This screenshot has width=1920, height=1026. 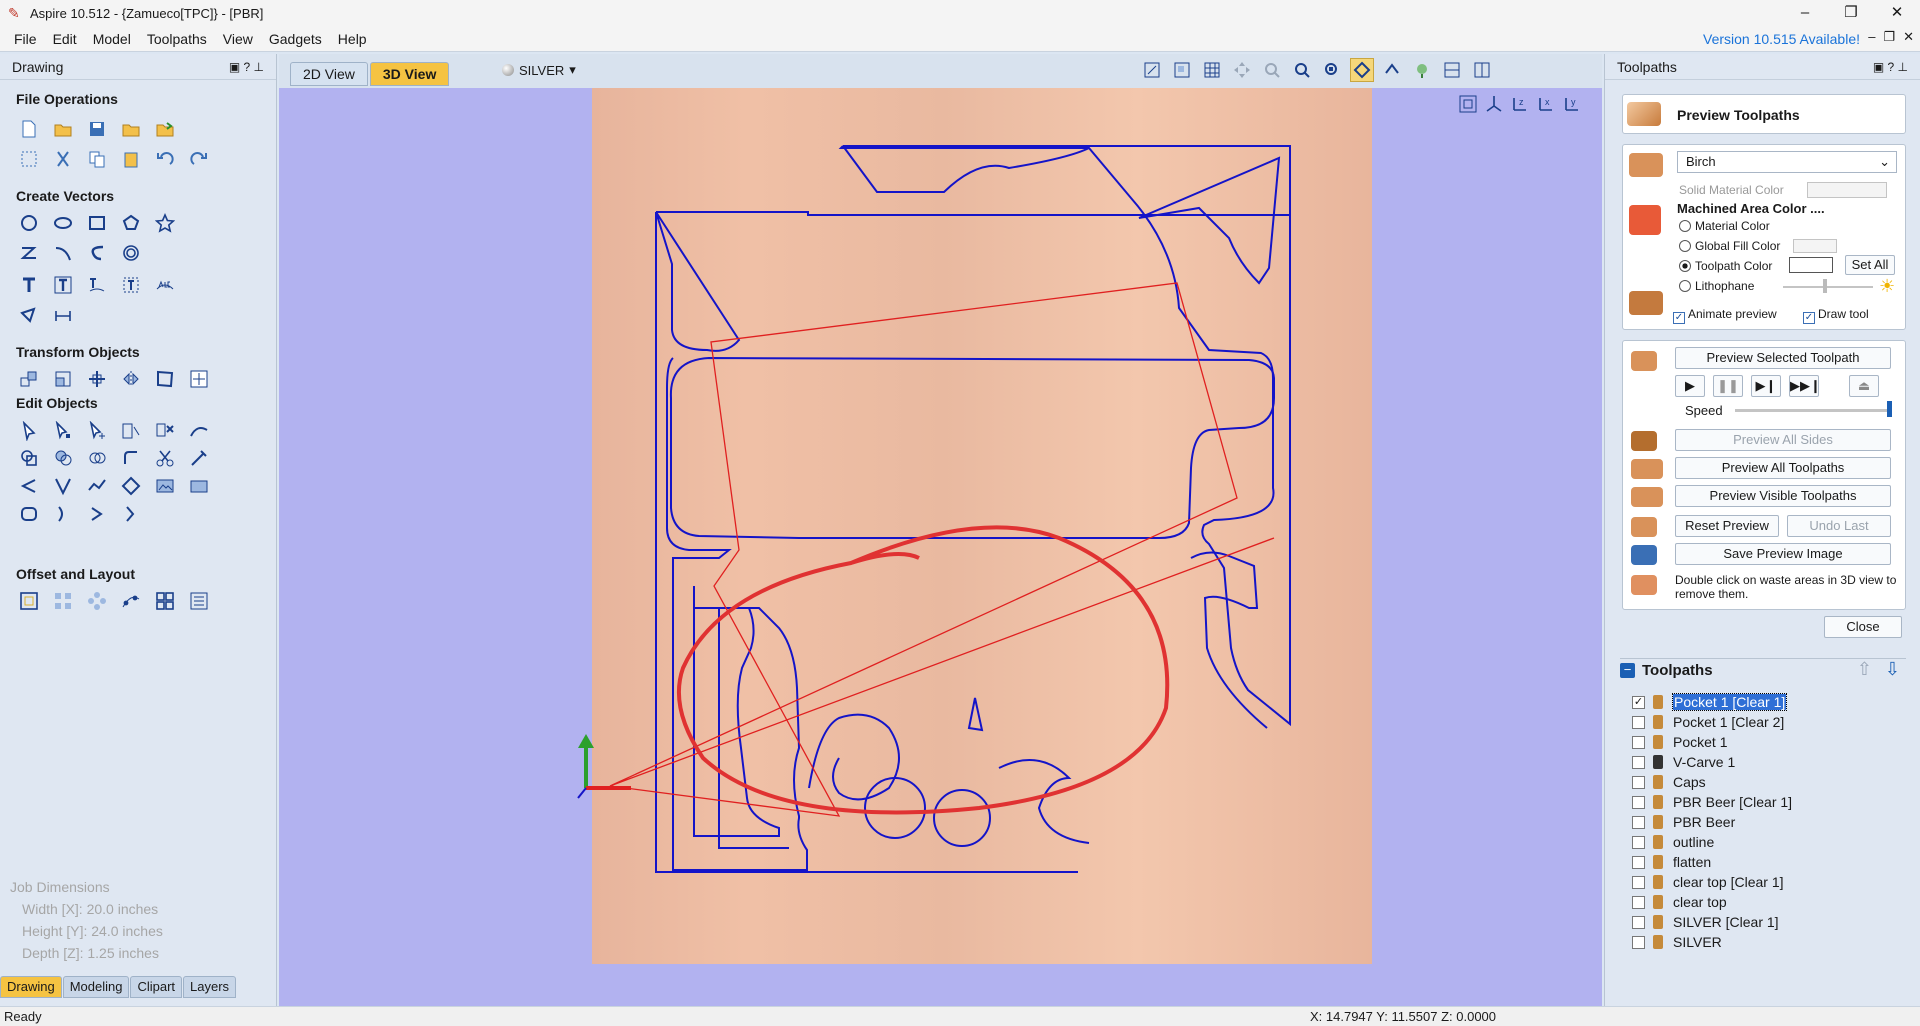 What do you see at coordinates (1638, 702) in the screenshot?
I see `toolpath-checkbox: ✓` at bounding box center [1638, 702].